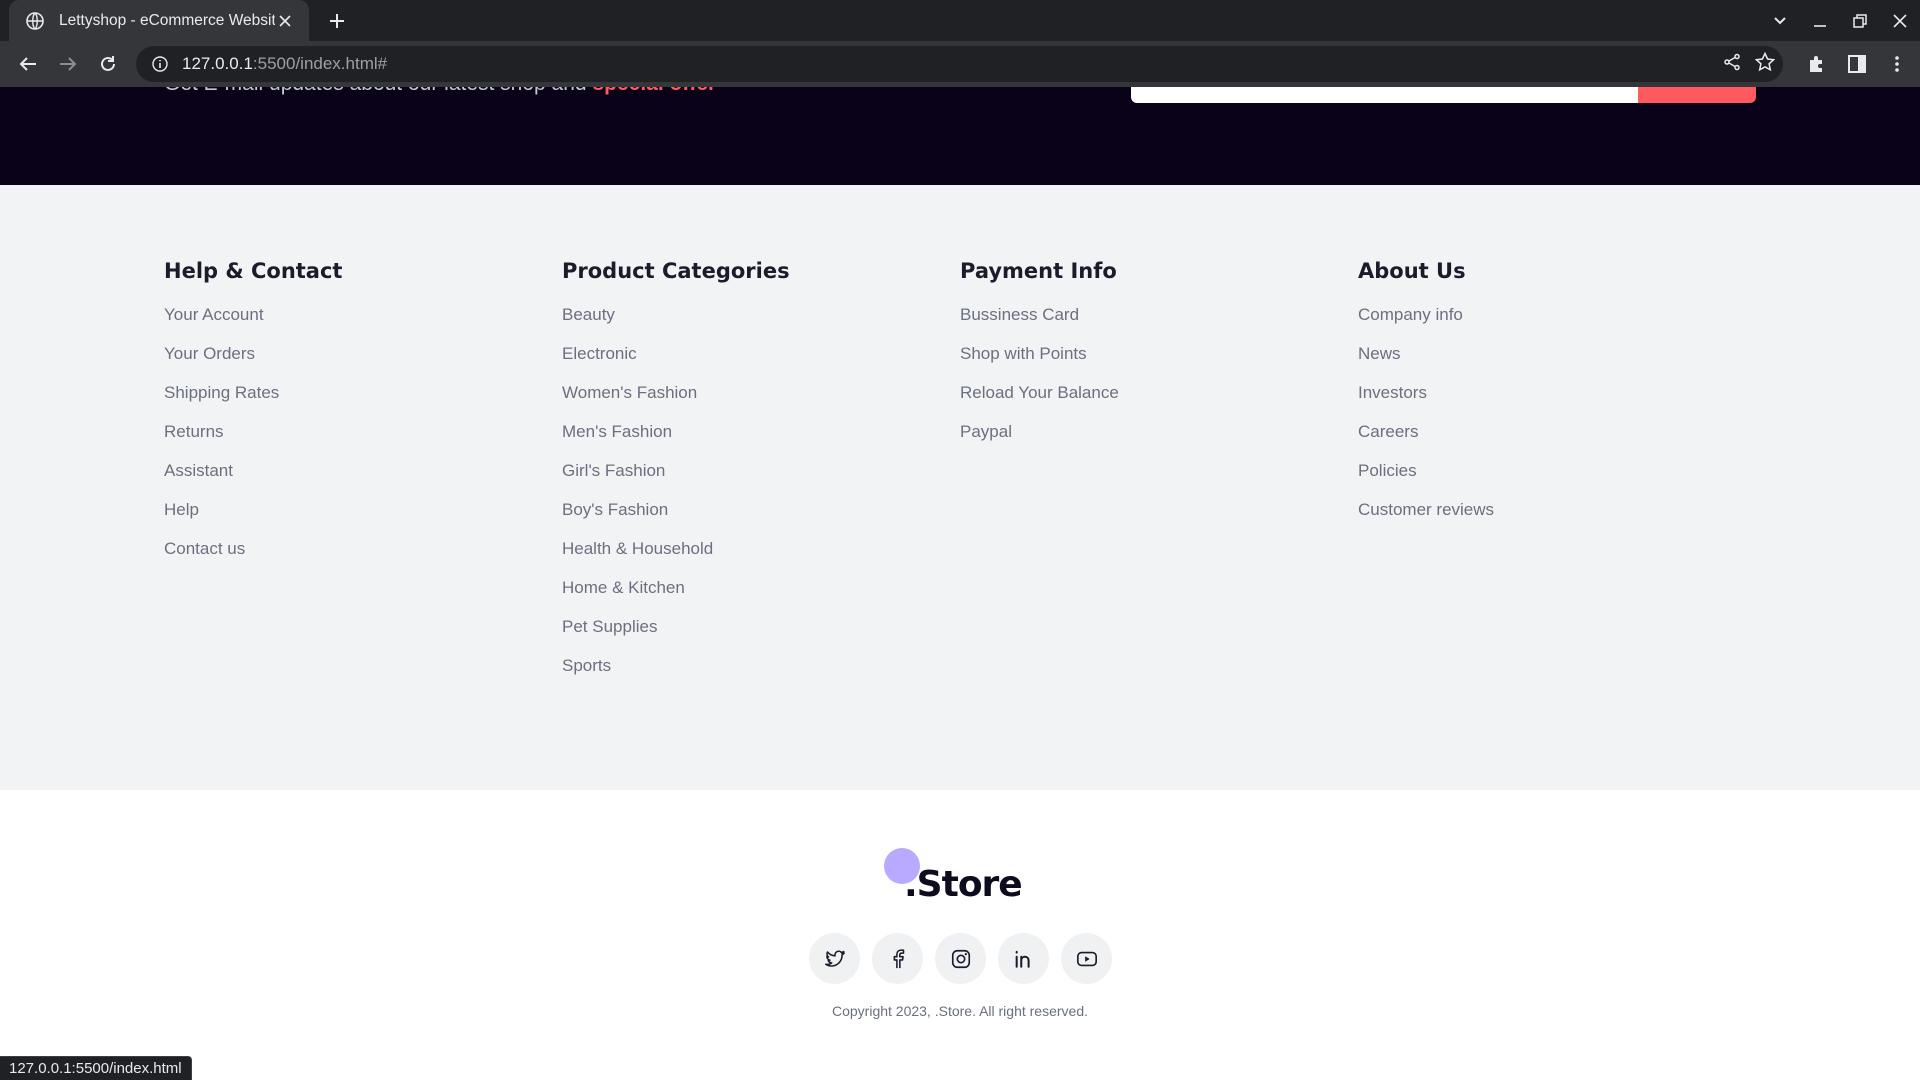 The width and height of the screenshot is (1920, 1080). I want to click on footer-link: Health & Household, so click(752, 558).